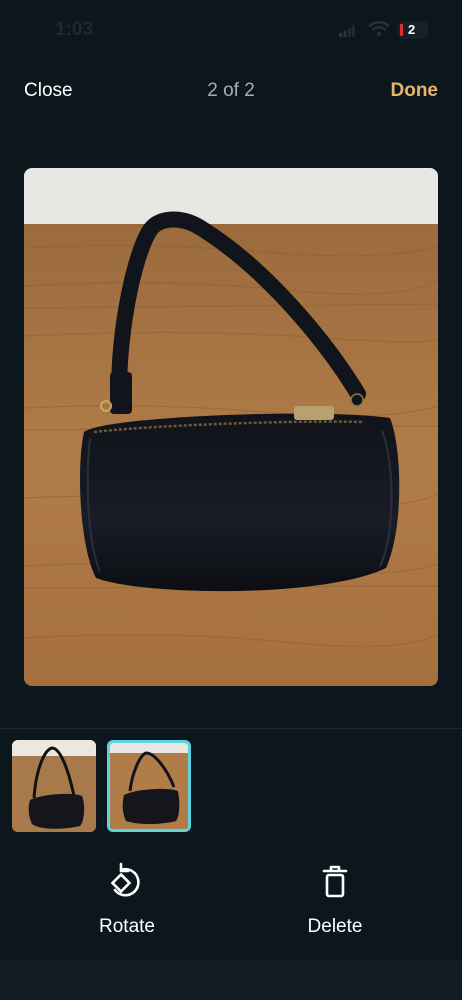 This screenshot has height=1000, width=462. Describe the element at coordinates (231, 728) in the screenshot. I see `divider` at that location.